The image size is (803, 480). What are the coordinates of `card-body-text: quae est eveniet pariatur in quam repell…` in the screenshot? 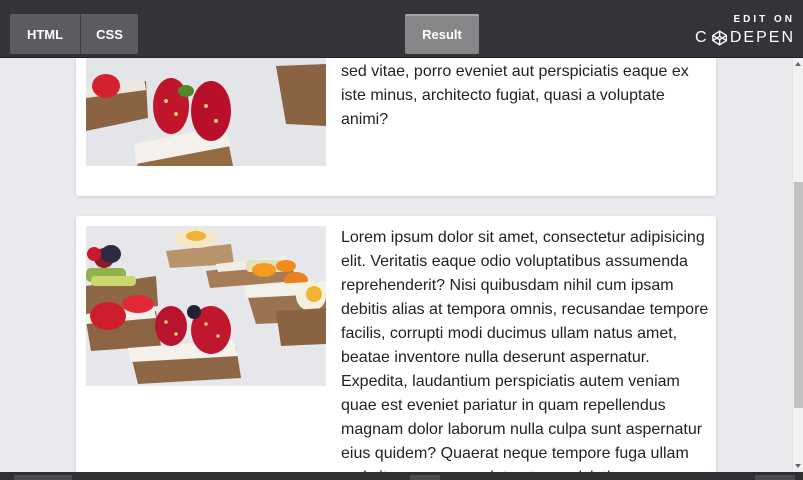 It's located at (515, 95).